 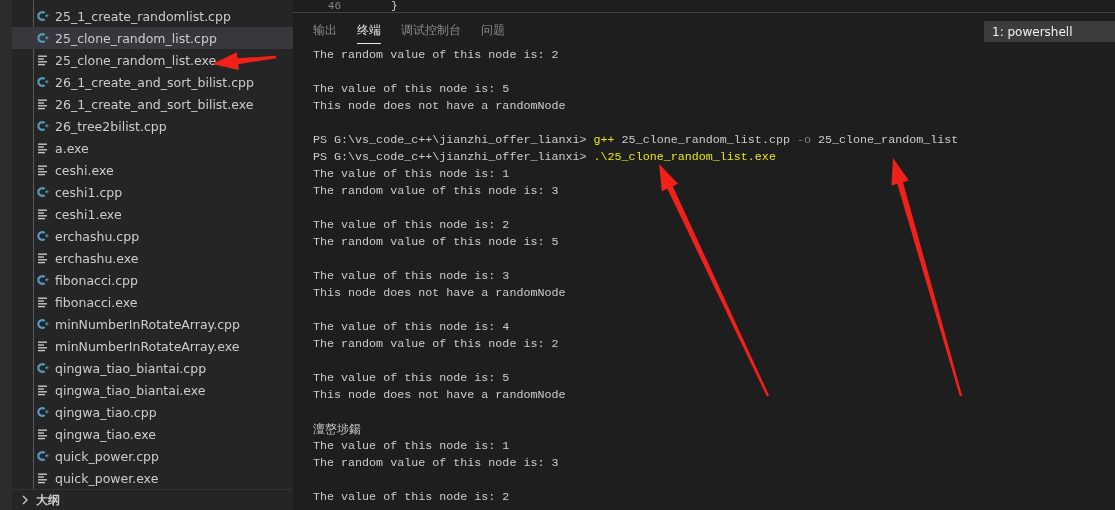 I want to click on file-item: qingwa_tiao.exe, so click(x=152, y=434).